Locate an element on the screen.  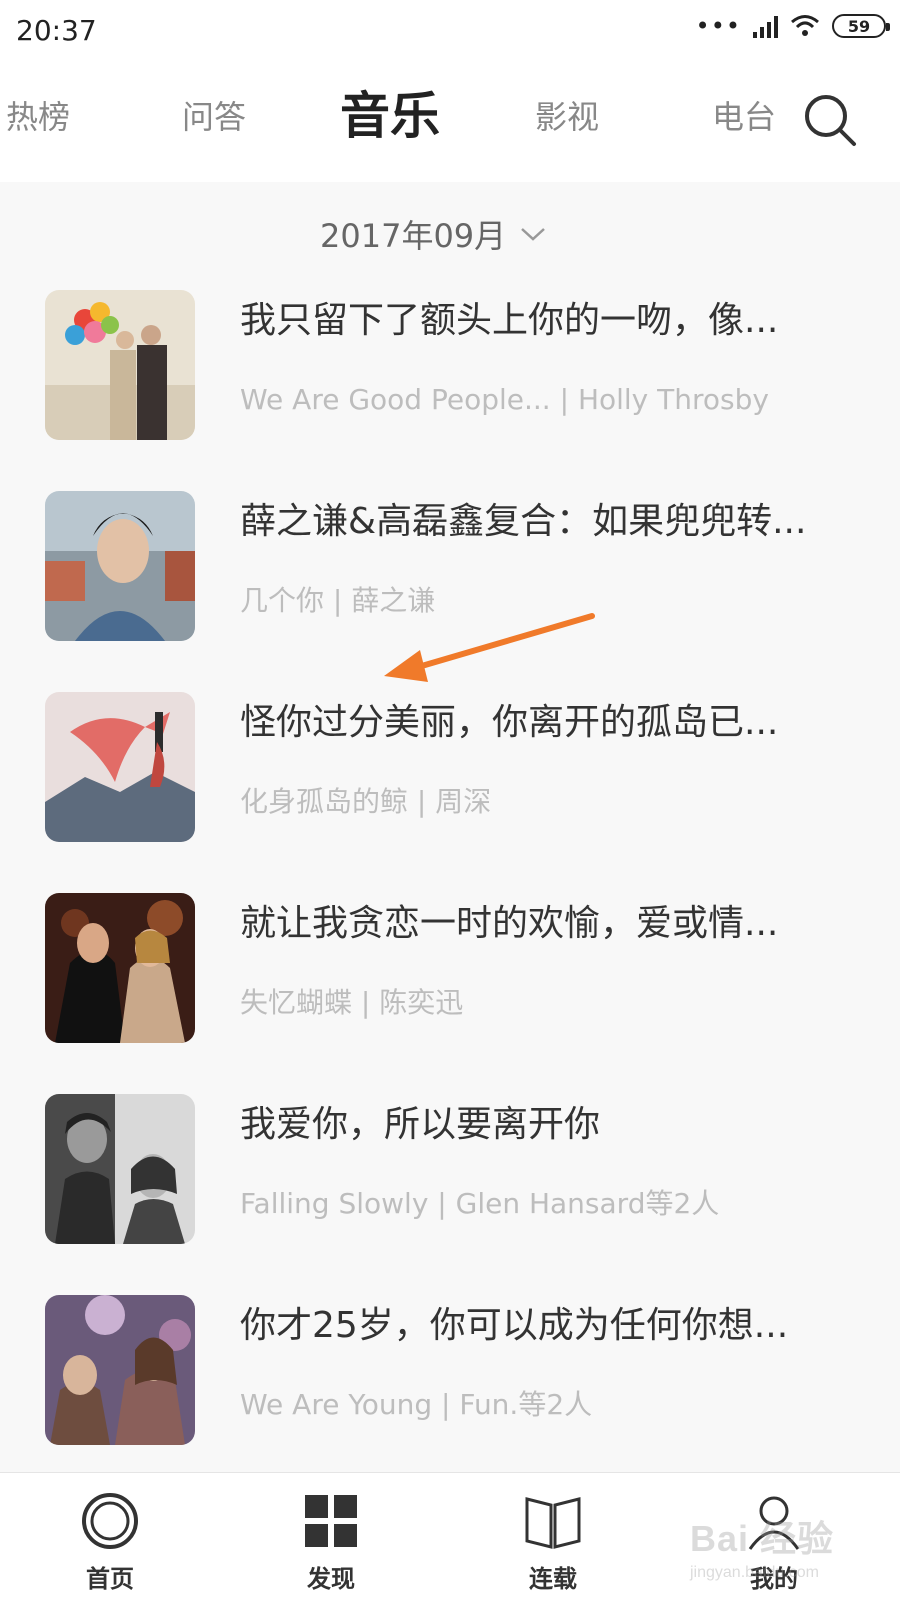
list-item: 怪你过分美丽，你离开的孤岛已... 化身孤岛的鲸 | 周深 is located at coordinates (450, 767).